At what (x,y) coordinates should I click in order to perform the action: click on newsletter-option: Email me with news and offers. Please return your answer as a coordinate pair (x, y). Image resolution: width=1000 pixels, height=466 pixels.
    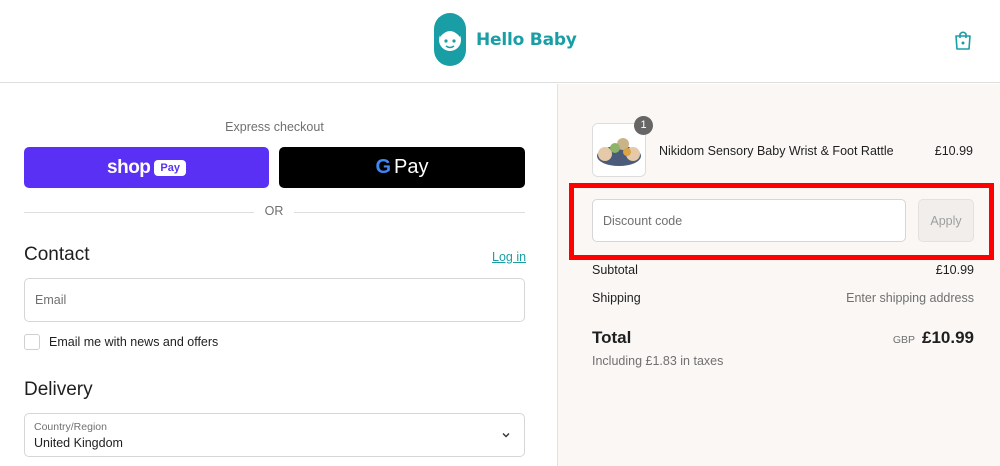
    Looking at the image, I should click on (121, 342).